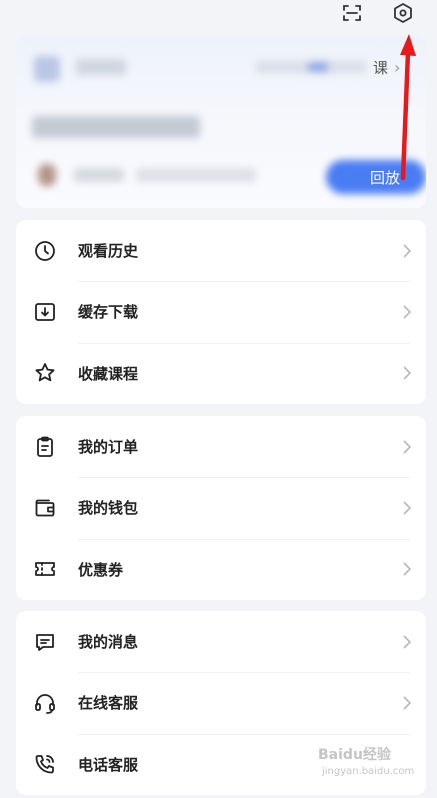 This screenshot has height=798, width=437. What do you see at coordinates (108, 764) in the screenshot?
I see `menu-item-label: 电话客服` at bounding box center [108, 764].